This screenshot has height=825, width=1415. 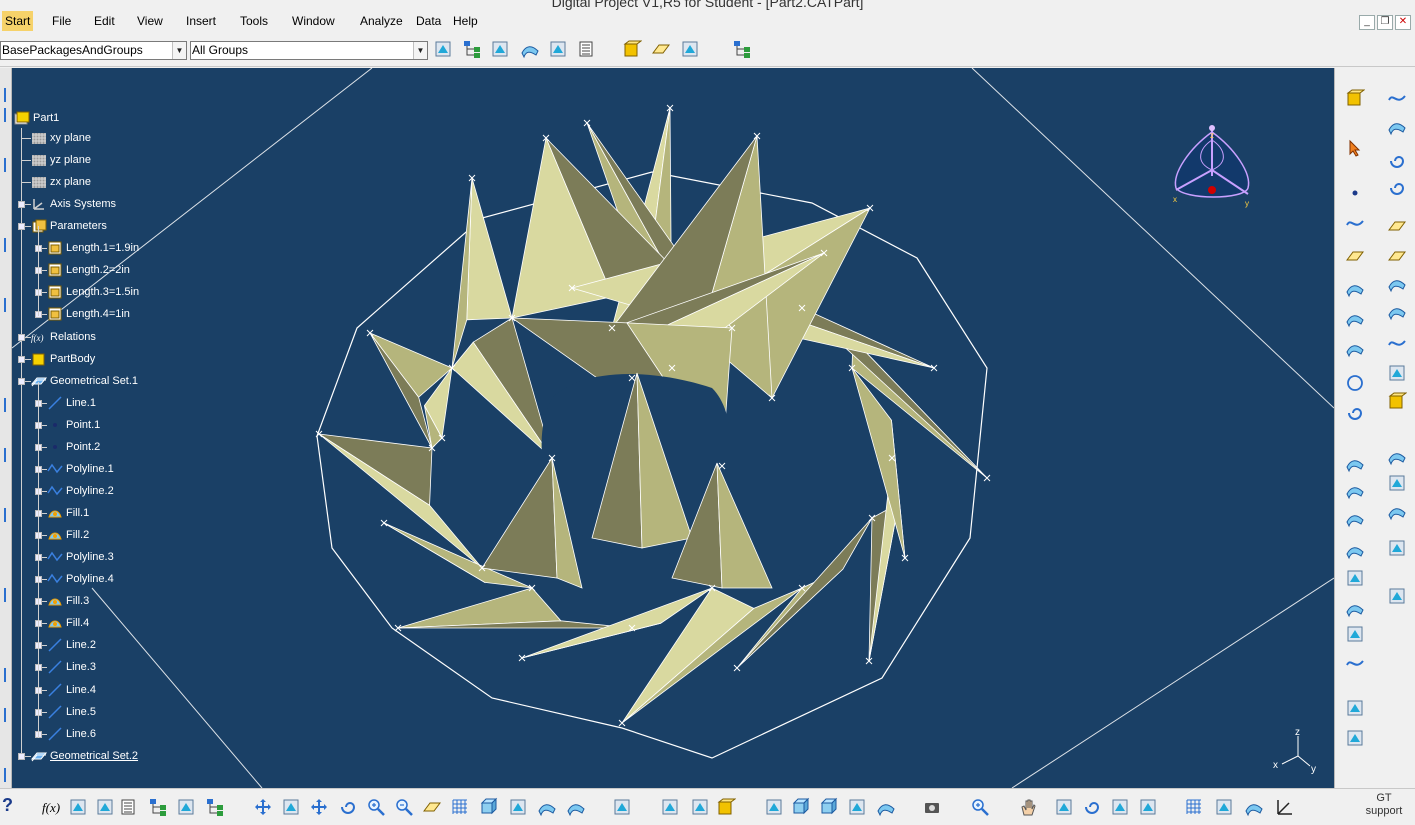 What do you see at coordinates (1355, 193) in the screenshot?
I see `point-icon` at bounding box center [1355, 193].